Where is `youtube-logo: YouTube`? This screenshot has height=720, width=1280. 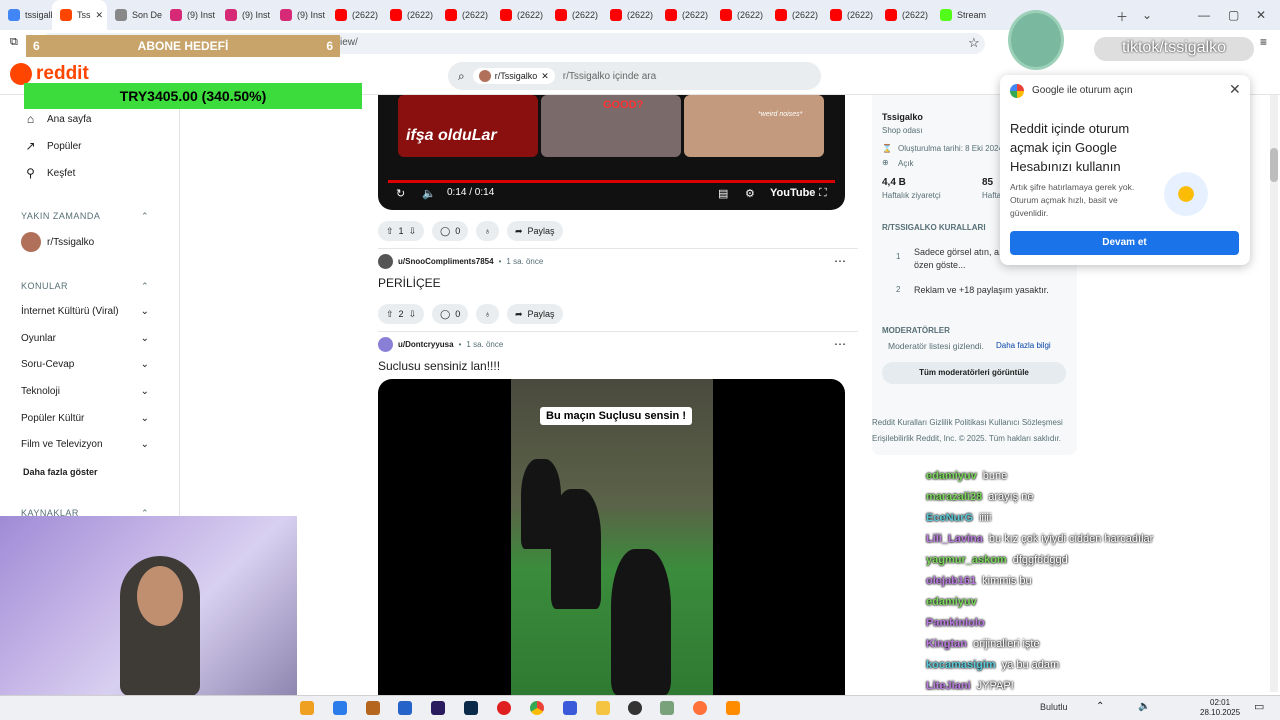 youtube-logo: YouTube is located at coordinates (792, 193).